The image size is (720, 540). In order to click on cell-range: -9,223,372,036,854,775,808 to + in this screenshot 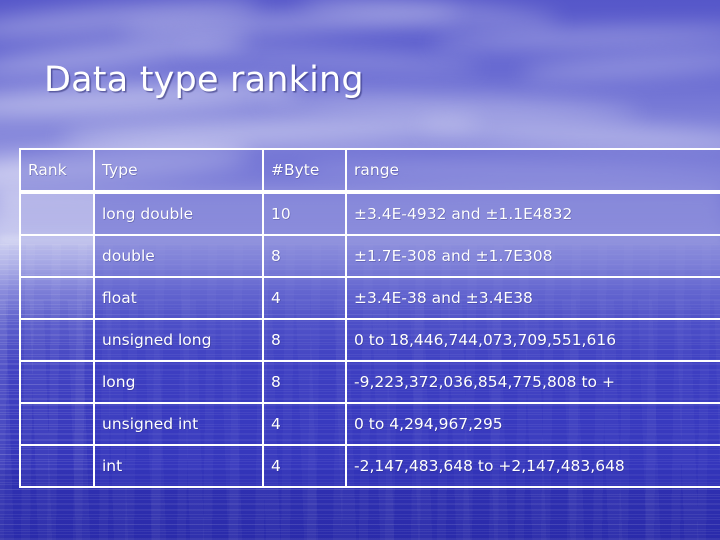, I will do `click(533, 383)`.